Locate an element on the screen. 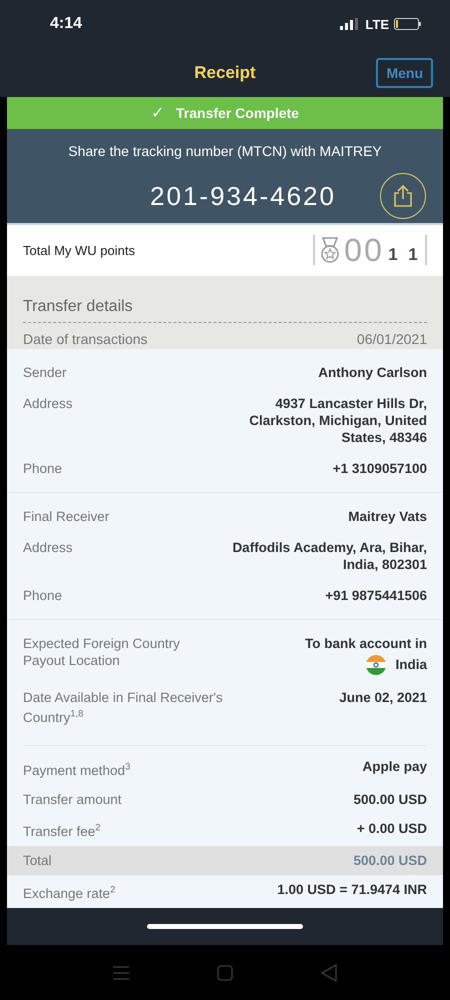 Image resolution: width=450 pixels, height=1000 pixels. network-type: LTE is located at coordinates (377, 24).